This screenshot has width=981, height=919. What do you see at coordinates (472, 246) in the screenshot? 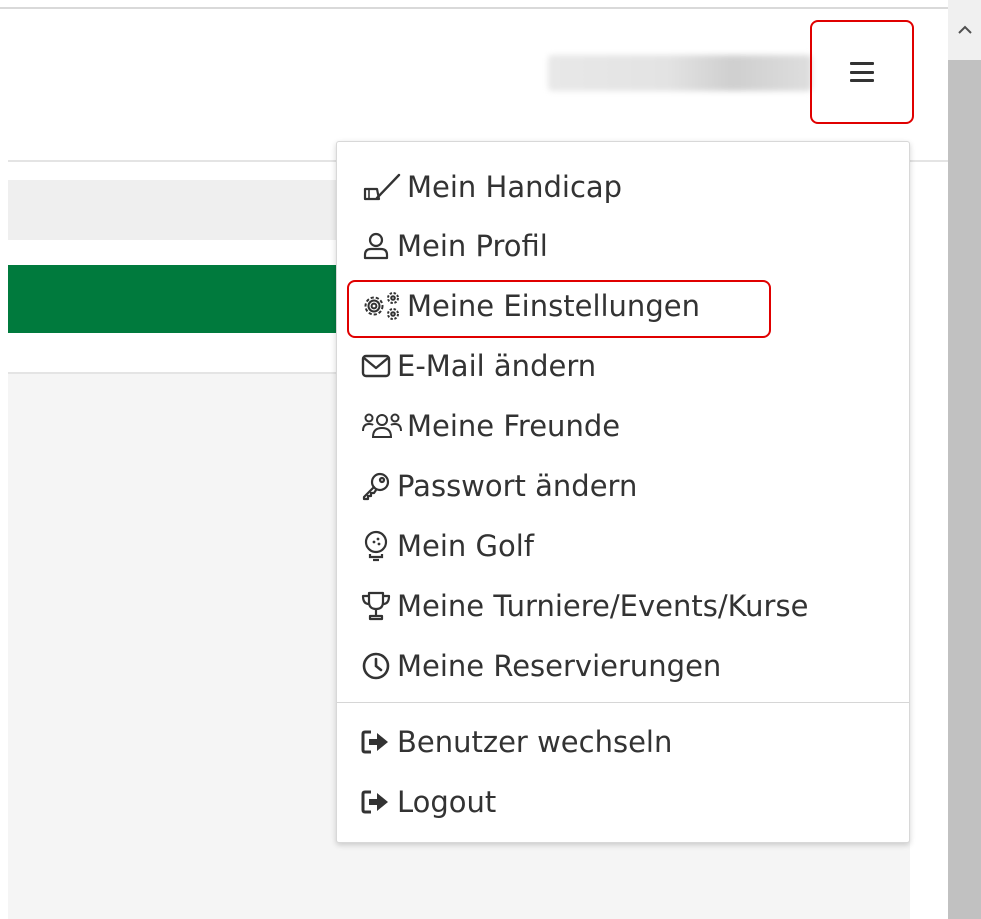
I see `menu-item-label: Mein Profil` at bounding box center [472, 246].